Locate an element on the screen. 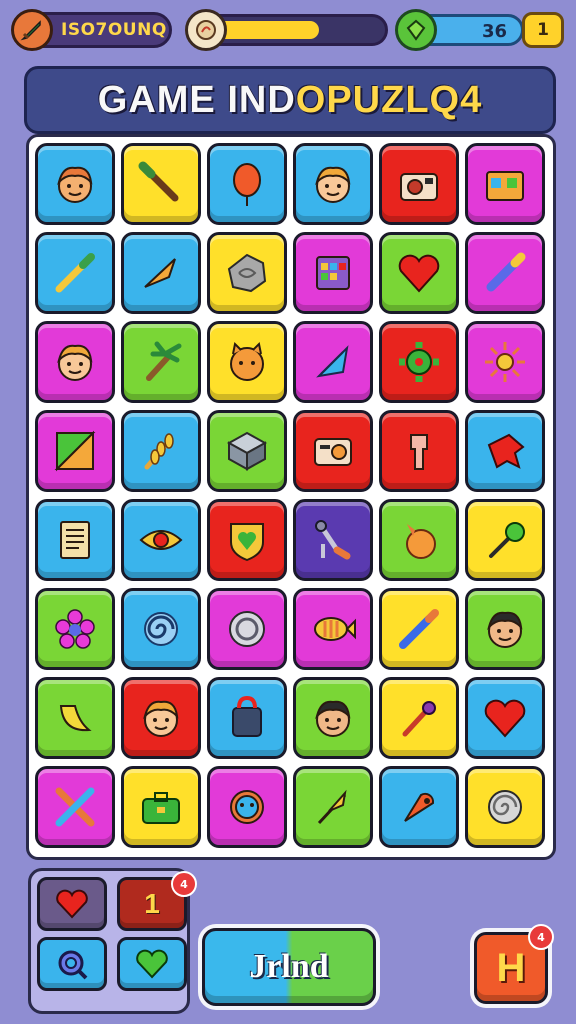 The image size is (576, 1024). donut-icon is located at coordinates (247, 807).